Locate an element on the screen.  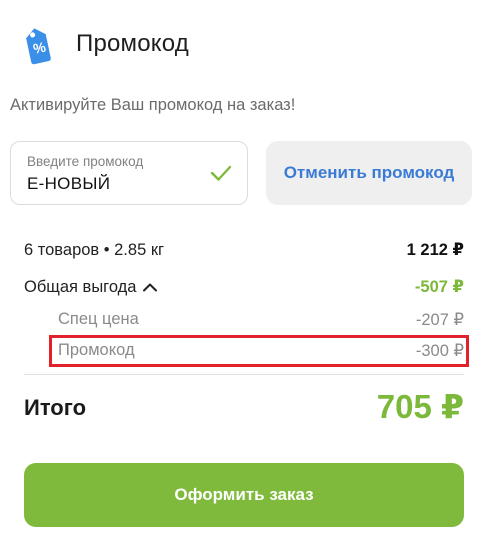
promo-header: % Промокод is located at coordinates (103, 44).